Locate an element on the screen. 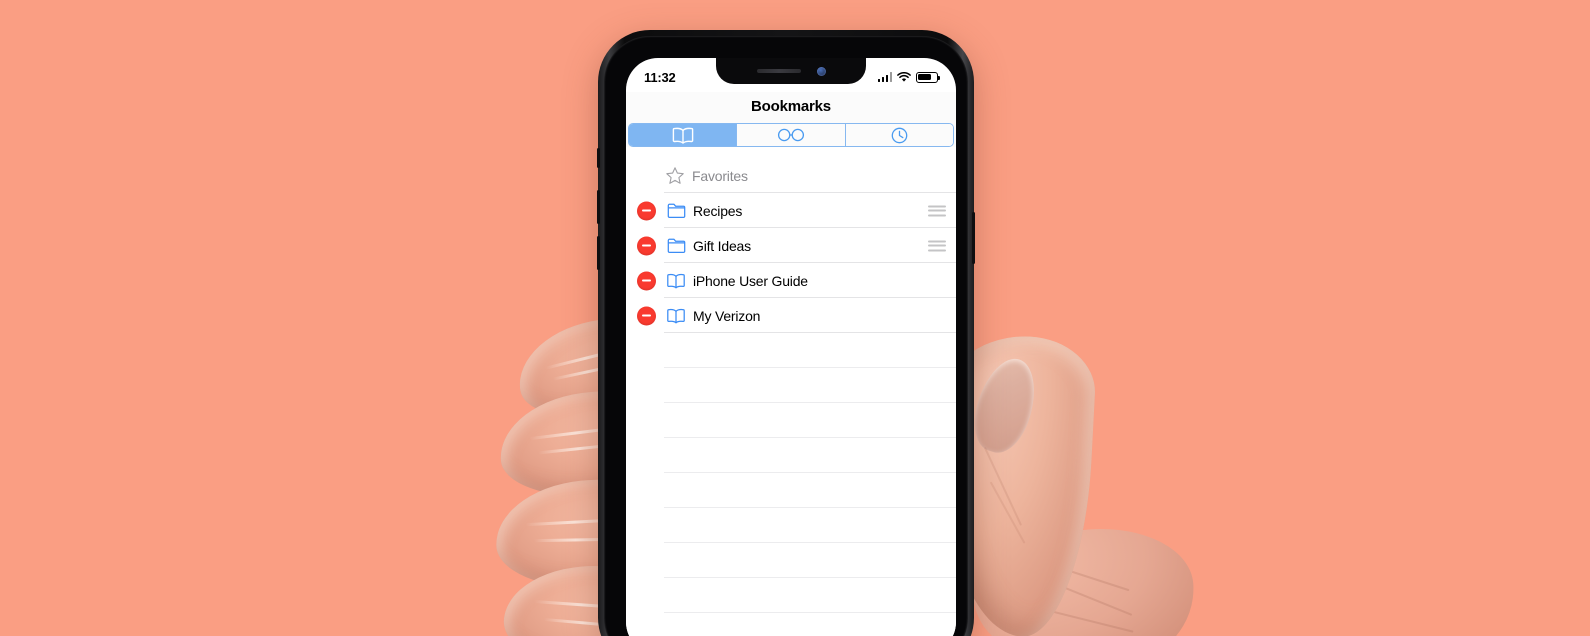  list-item-favorites: Favorites is located at coordinates (791, 175).